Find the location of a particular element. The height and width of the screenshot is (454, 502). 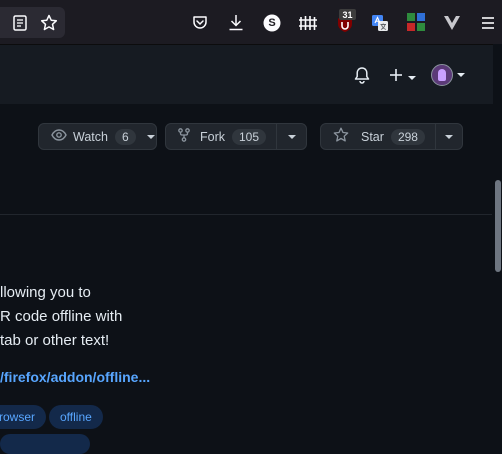

fork-button: Fork 105 is located at coordinates (221, 136).